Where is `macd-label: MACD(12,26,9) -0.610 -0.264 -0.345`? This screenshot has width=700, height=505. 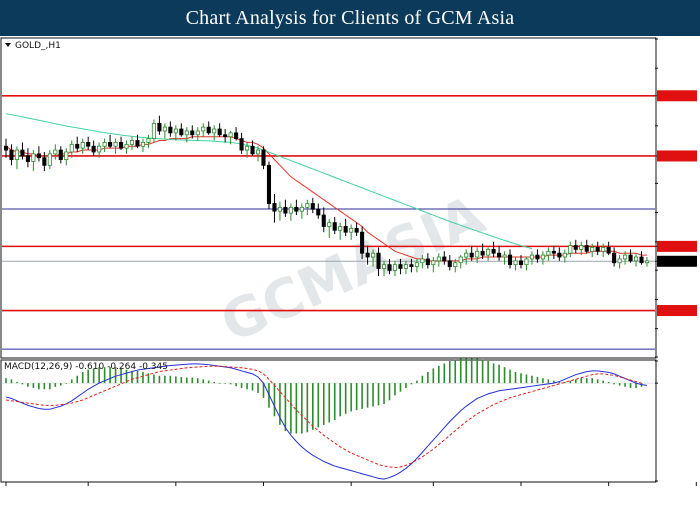 macd-label: MACD(12,26,9) -0.610 -0.264 -0.345 is located at coordinates (86, 367).